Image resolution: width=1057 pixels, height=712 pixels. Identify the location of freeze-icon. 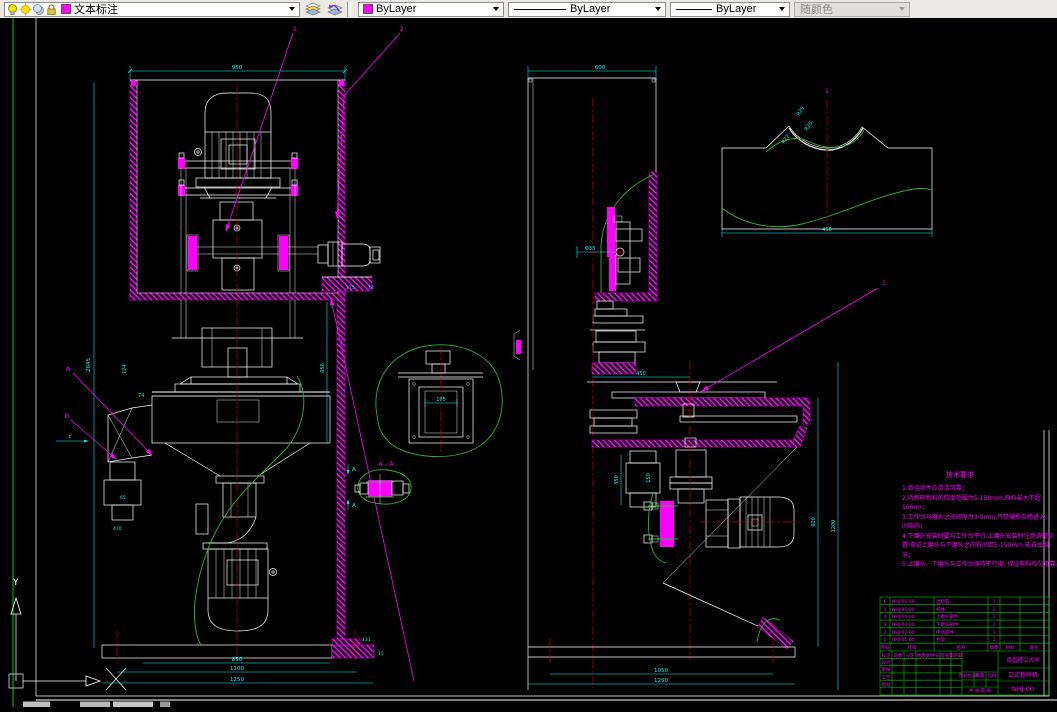
(38, 9).